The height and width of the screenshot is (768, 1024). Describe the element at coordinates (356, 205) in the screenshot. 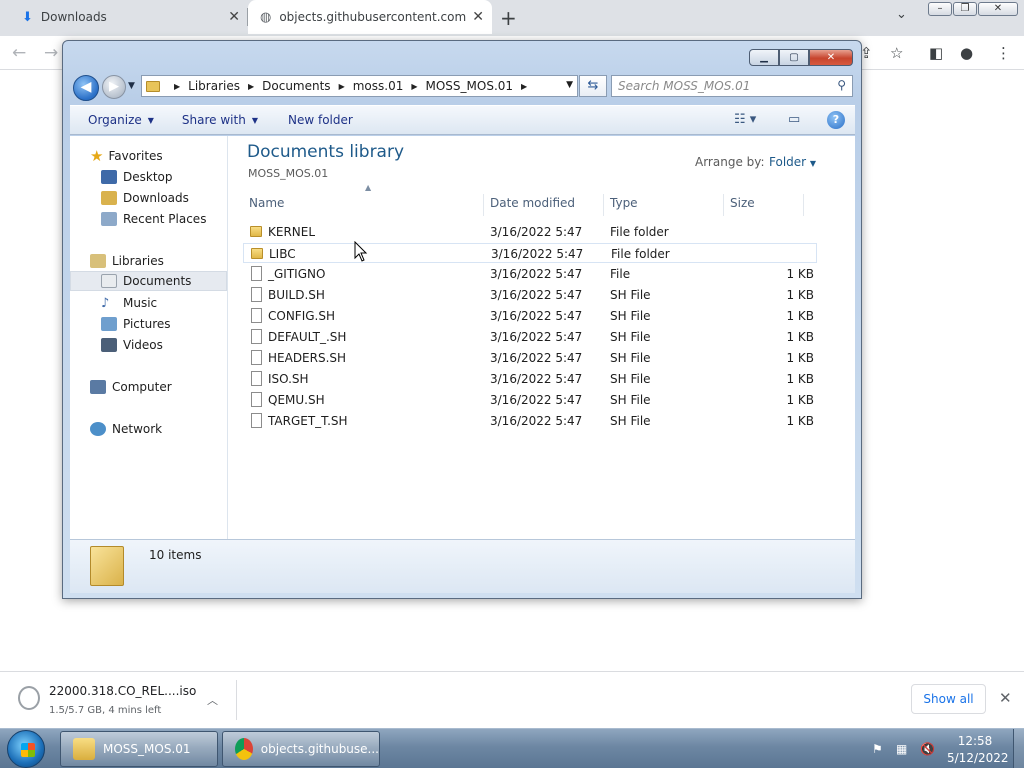

I see `column-header-name: Name` at that location.